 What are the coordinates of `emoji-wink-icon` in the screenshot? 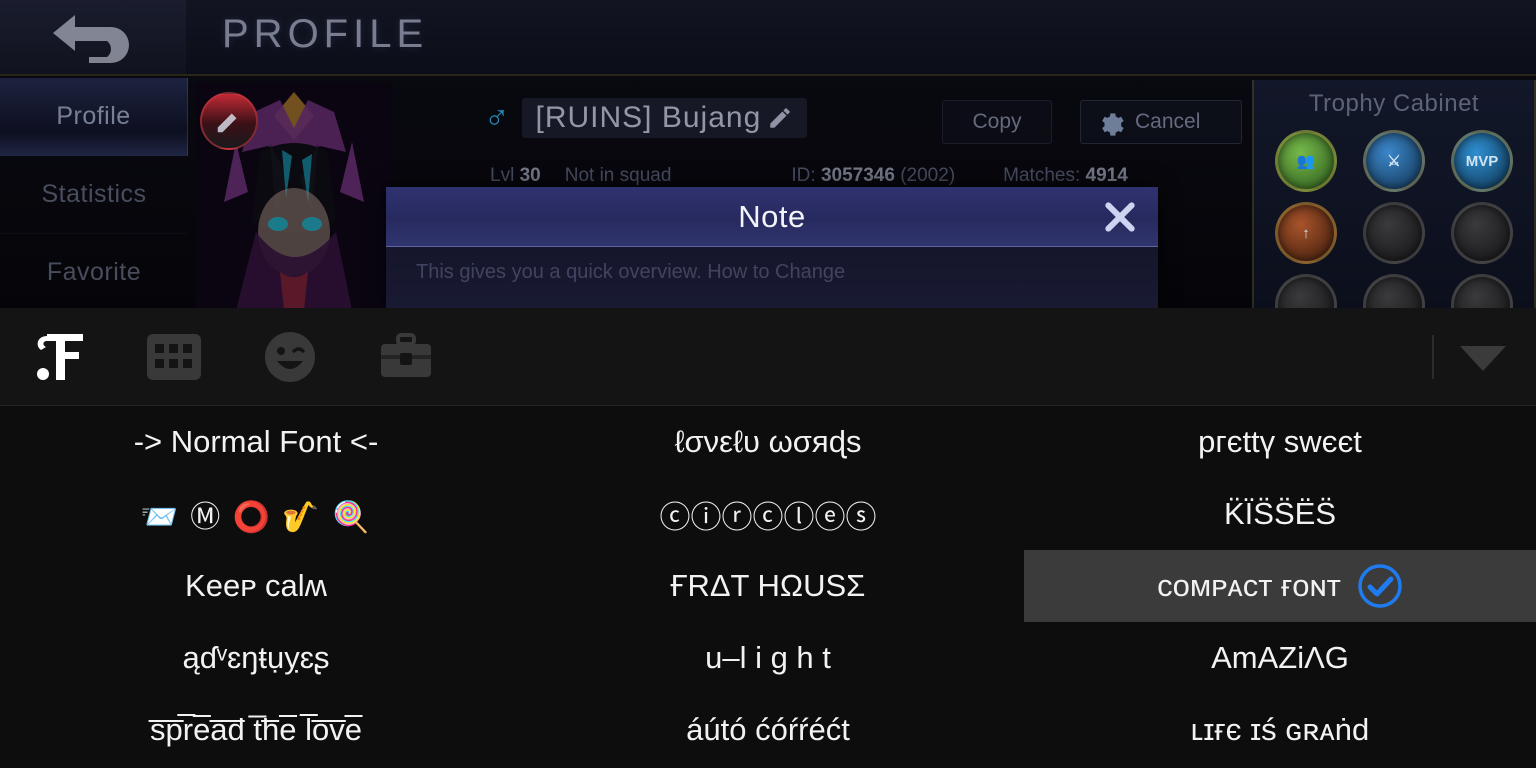 It's located at (290, 356).